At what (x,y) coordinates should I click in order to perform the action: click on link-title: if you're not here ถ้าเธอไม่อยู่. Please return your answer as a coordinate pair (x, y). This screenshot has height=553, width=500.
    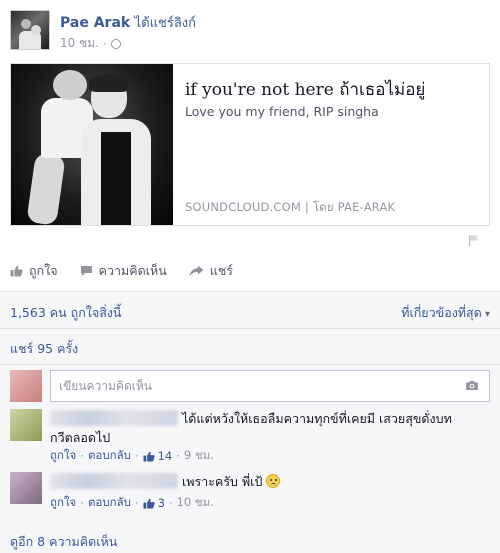
    Looking at the image, I should click on (305, 89).